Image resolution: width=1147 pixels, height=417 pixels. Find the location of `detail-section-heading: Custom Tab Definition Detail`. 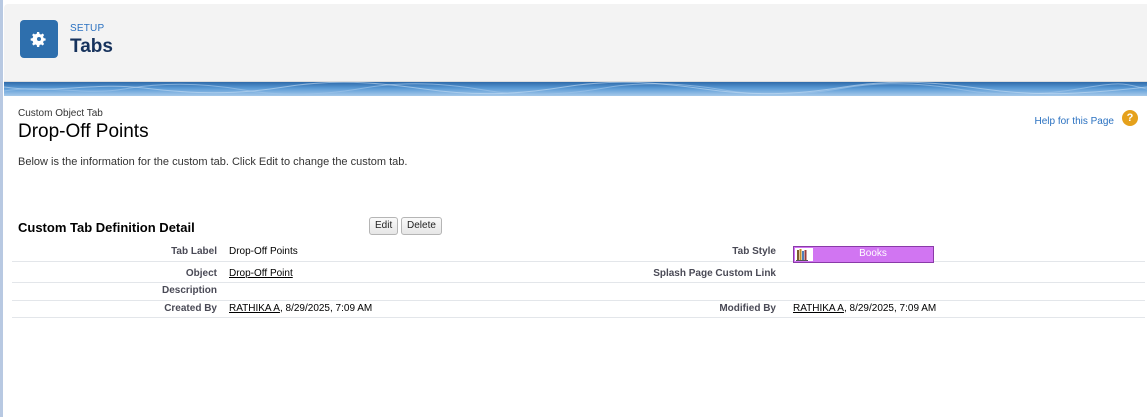

detail-section-heading: Custom Tab Definition Detail is located at coordinates (106, 227).